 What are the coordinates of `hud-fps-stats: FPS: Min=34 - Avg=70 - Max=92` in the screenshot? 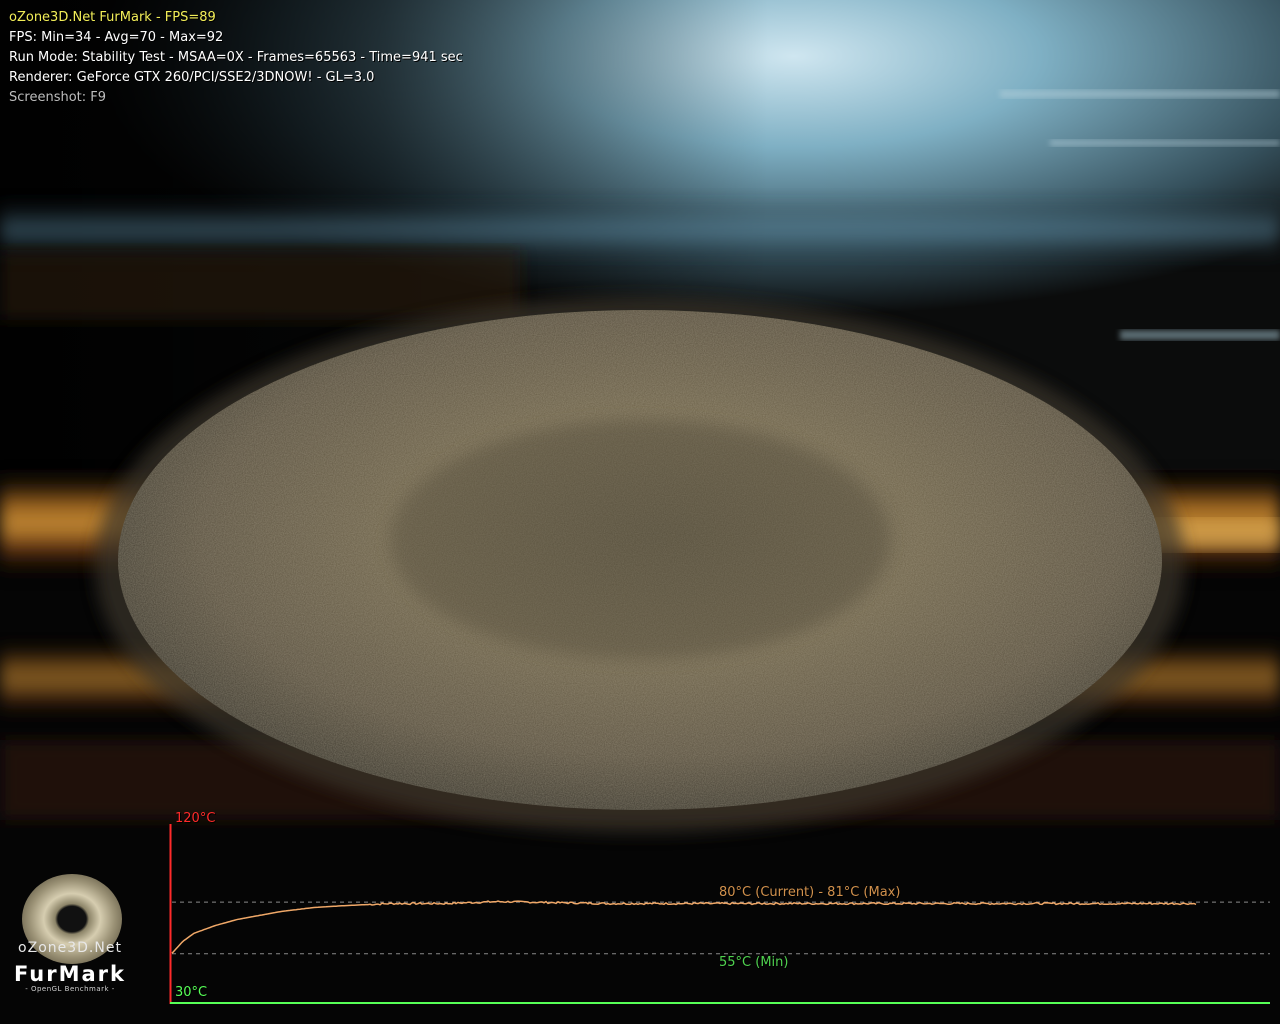 It's located at (116, 37).